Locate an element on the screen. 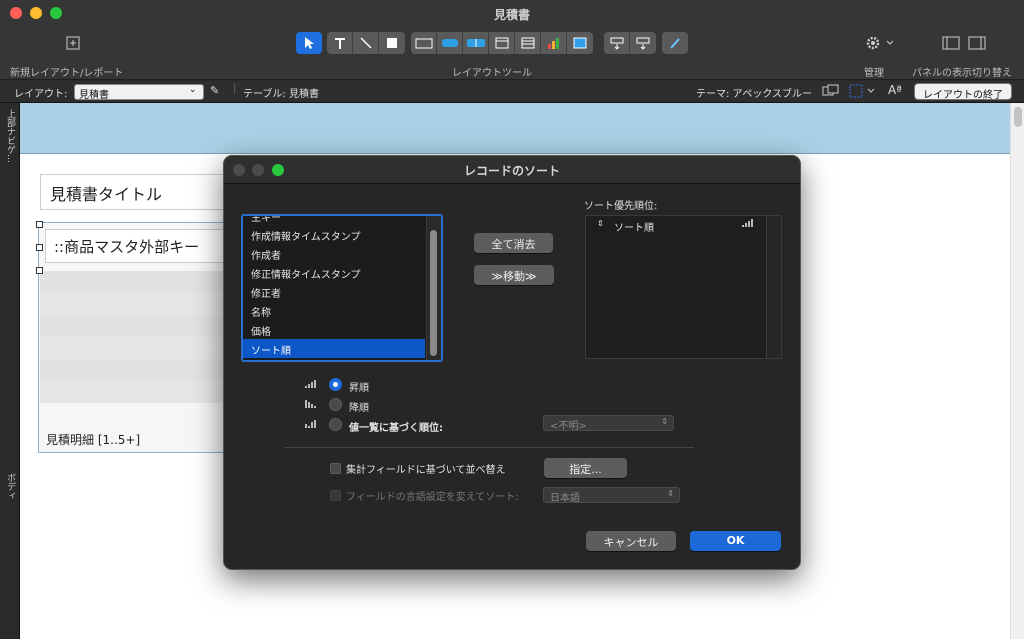 The image size is (1024, 639). canvas-scrollbar is located at coordinates (1017, 371).